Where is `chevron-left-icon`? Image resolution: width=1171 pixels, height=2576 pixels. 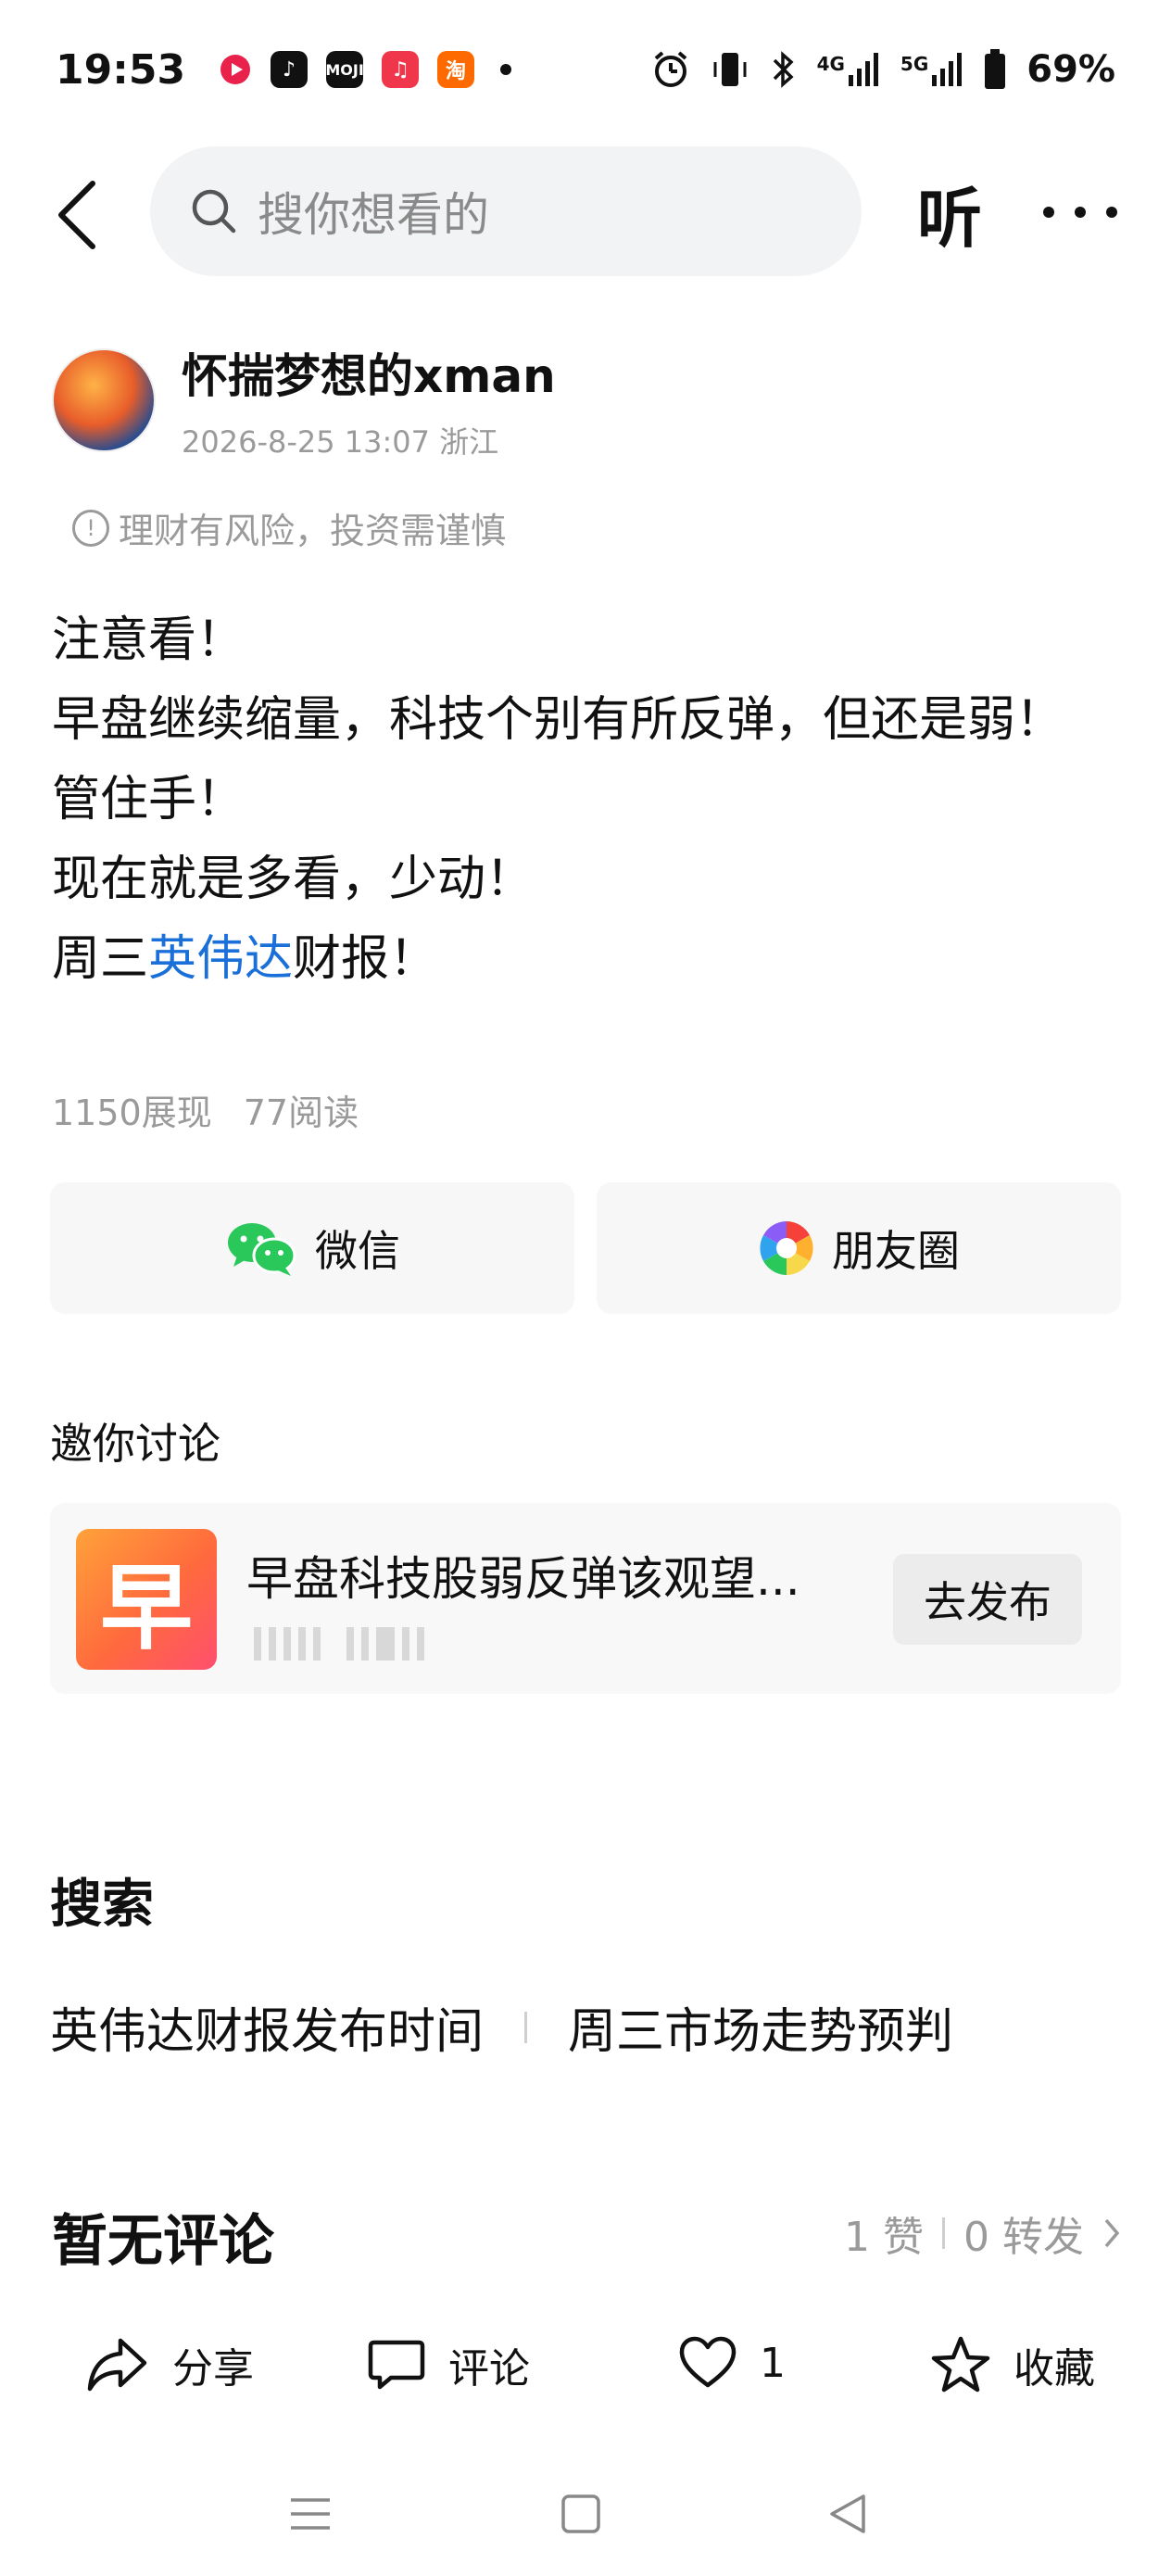
chevron-left-icon is located at coordinates (77, 215).